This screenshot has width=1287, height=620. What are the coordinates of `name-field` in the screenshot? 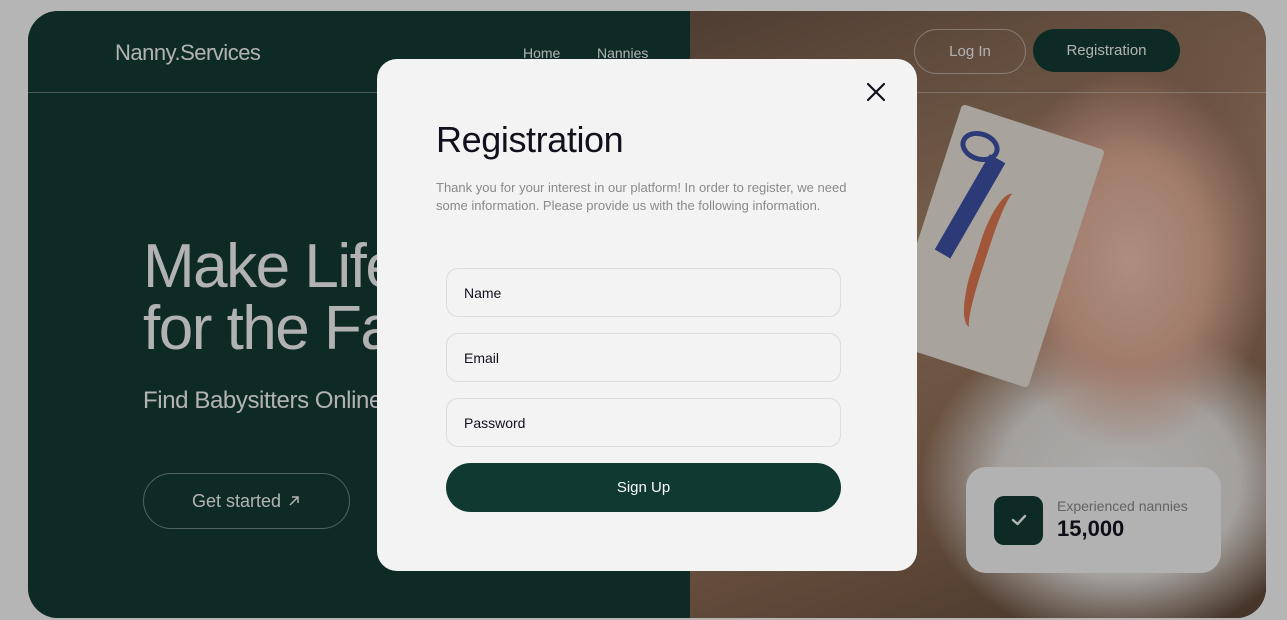 It's located at (643, 292).